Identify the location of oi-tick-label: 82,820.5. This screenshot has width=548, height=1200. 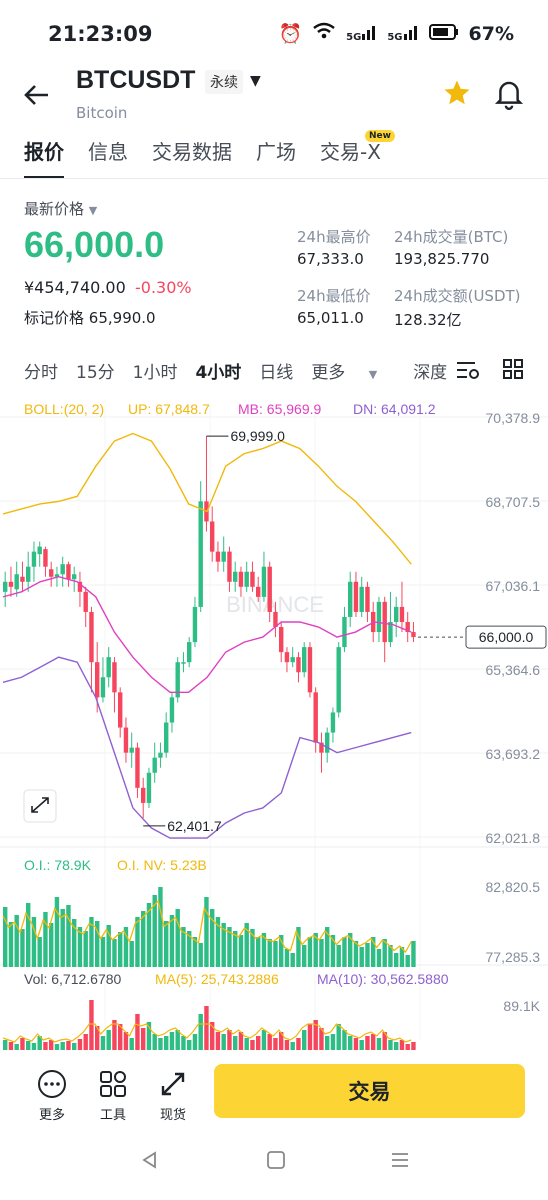
(513, 887).